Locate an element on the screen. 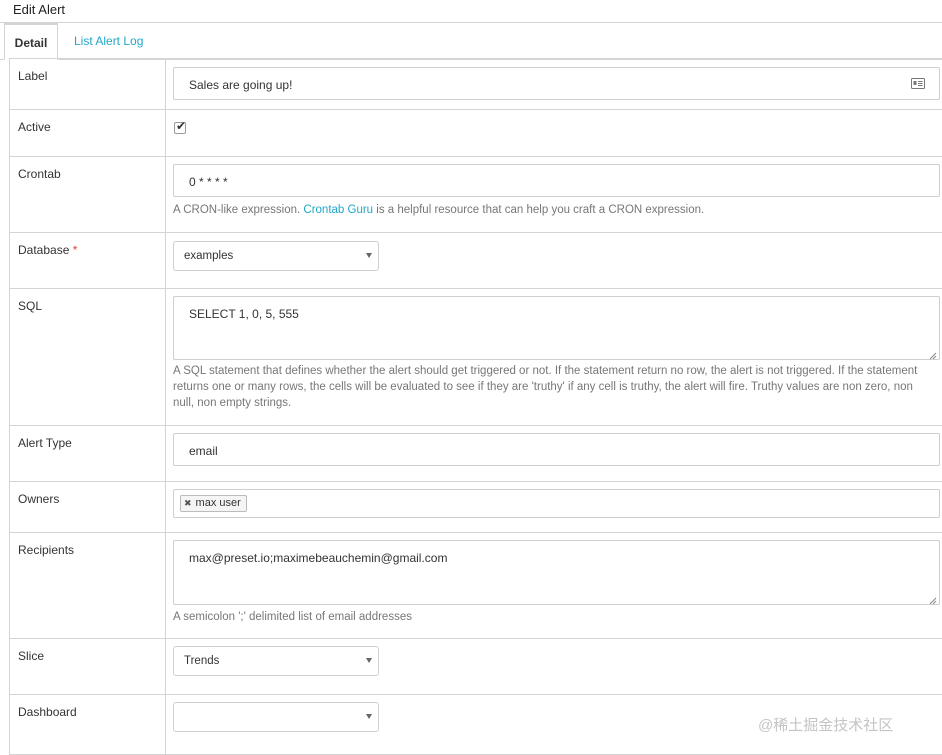 This screenshot has height=755, width=942. remove-tag-icon: ✖ is located at coordinates (188, 503).